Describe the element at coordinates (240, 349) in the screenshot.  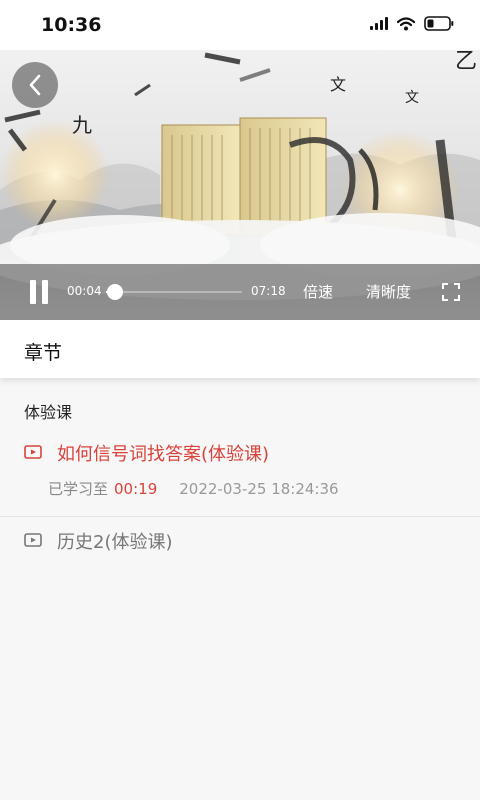
I see `chapter-header: 章节` at that location.